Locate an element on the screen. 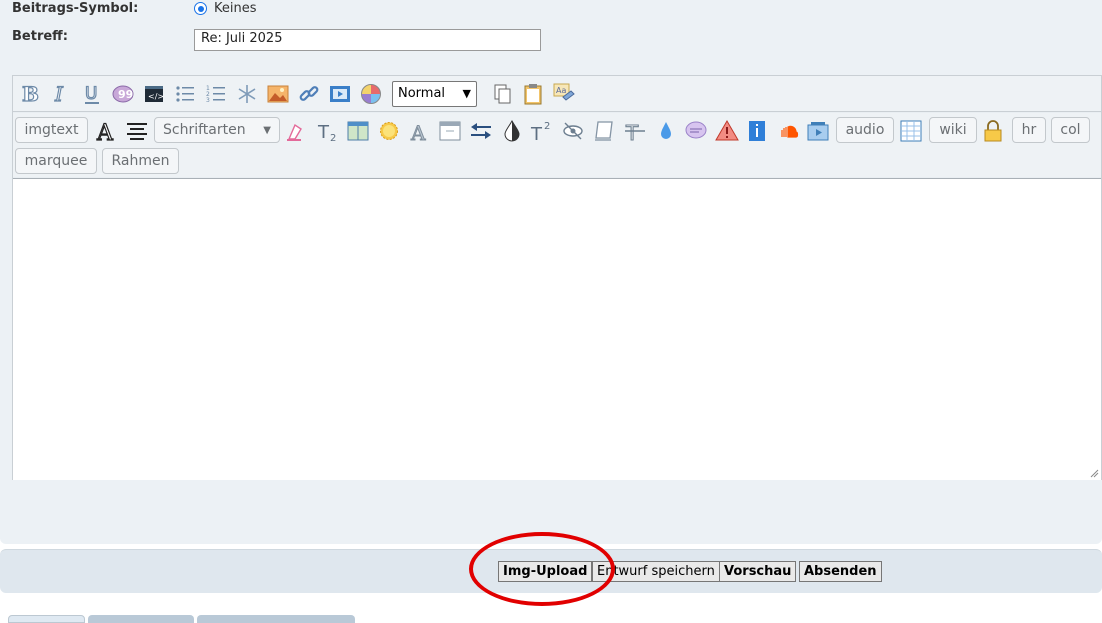 The width and height of the screenshot is (1102, 623). post-symbol-label: Beitrags-Symbol: is located at coordinates (75, 8).